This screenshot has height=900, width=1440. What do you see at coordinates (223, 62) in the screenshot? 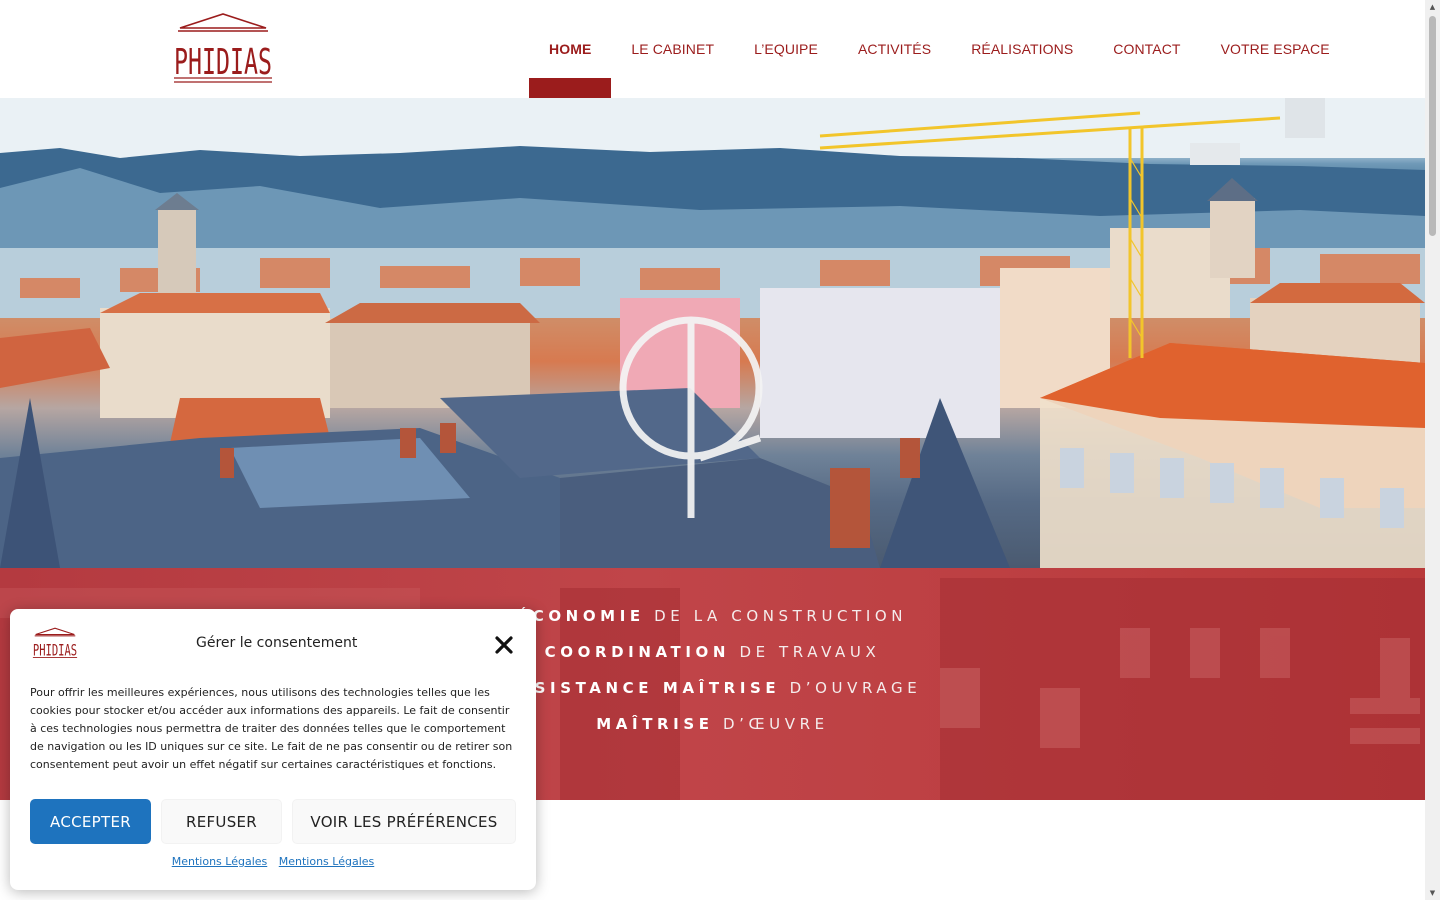
I see `logo-text: PHIDIAS` at bounding box center [223, 62].